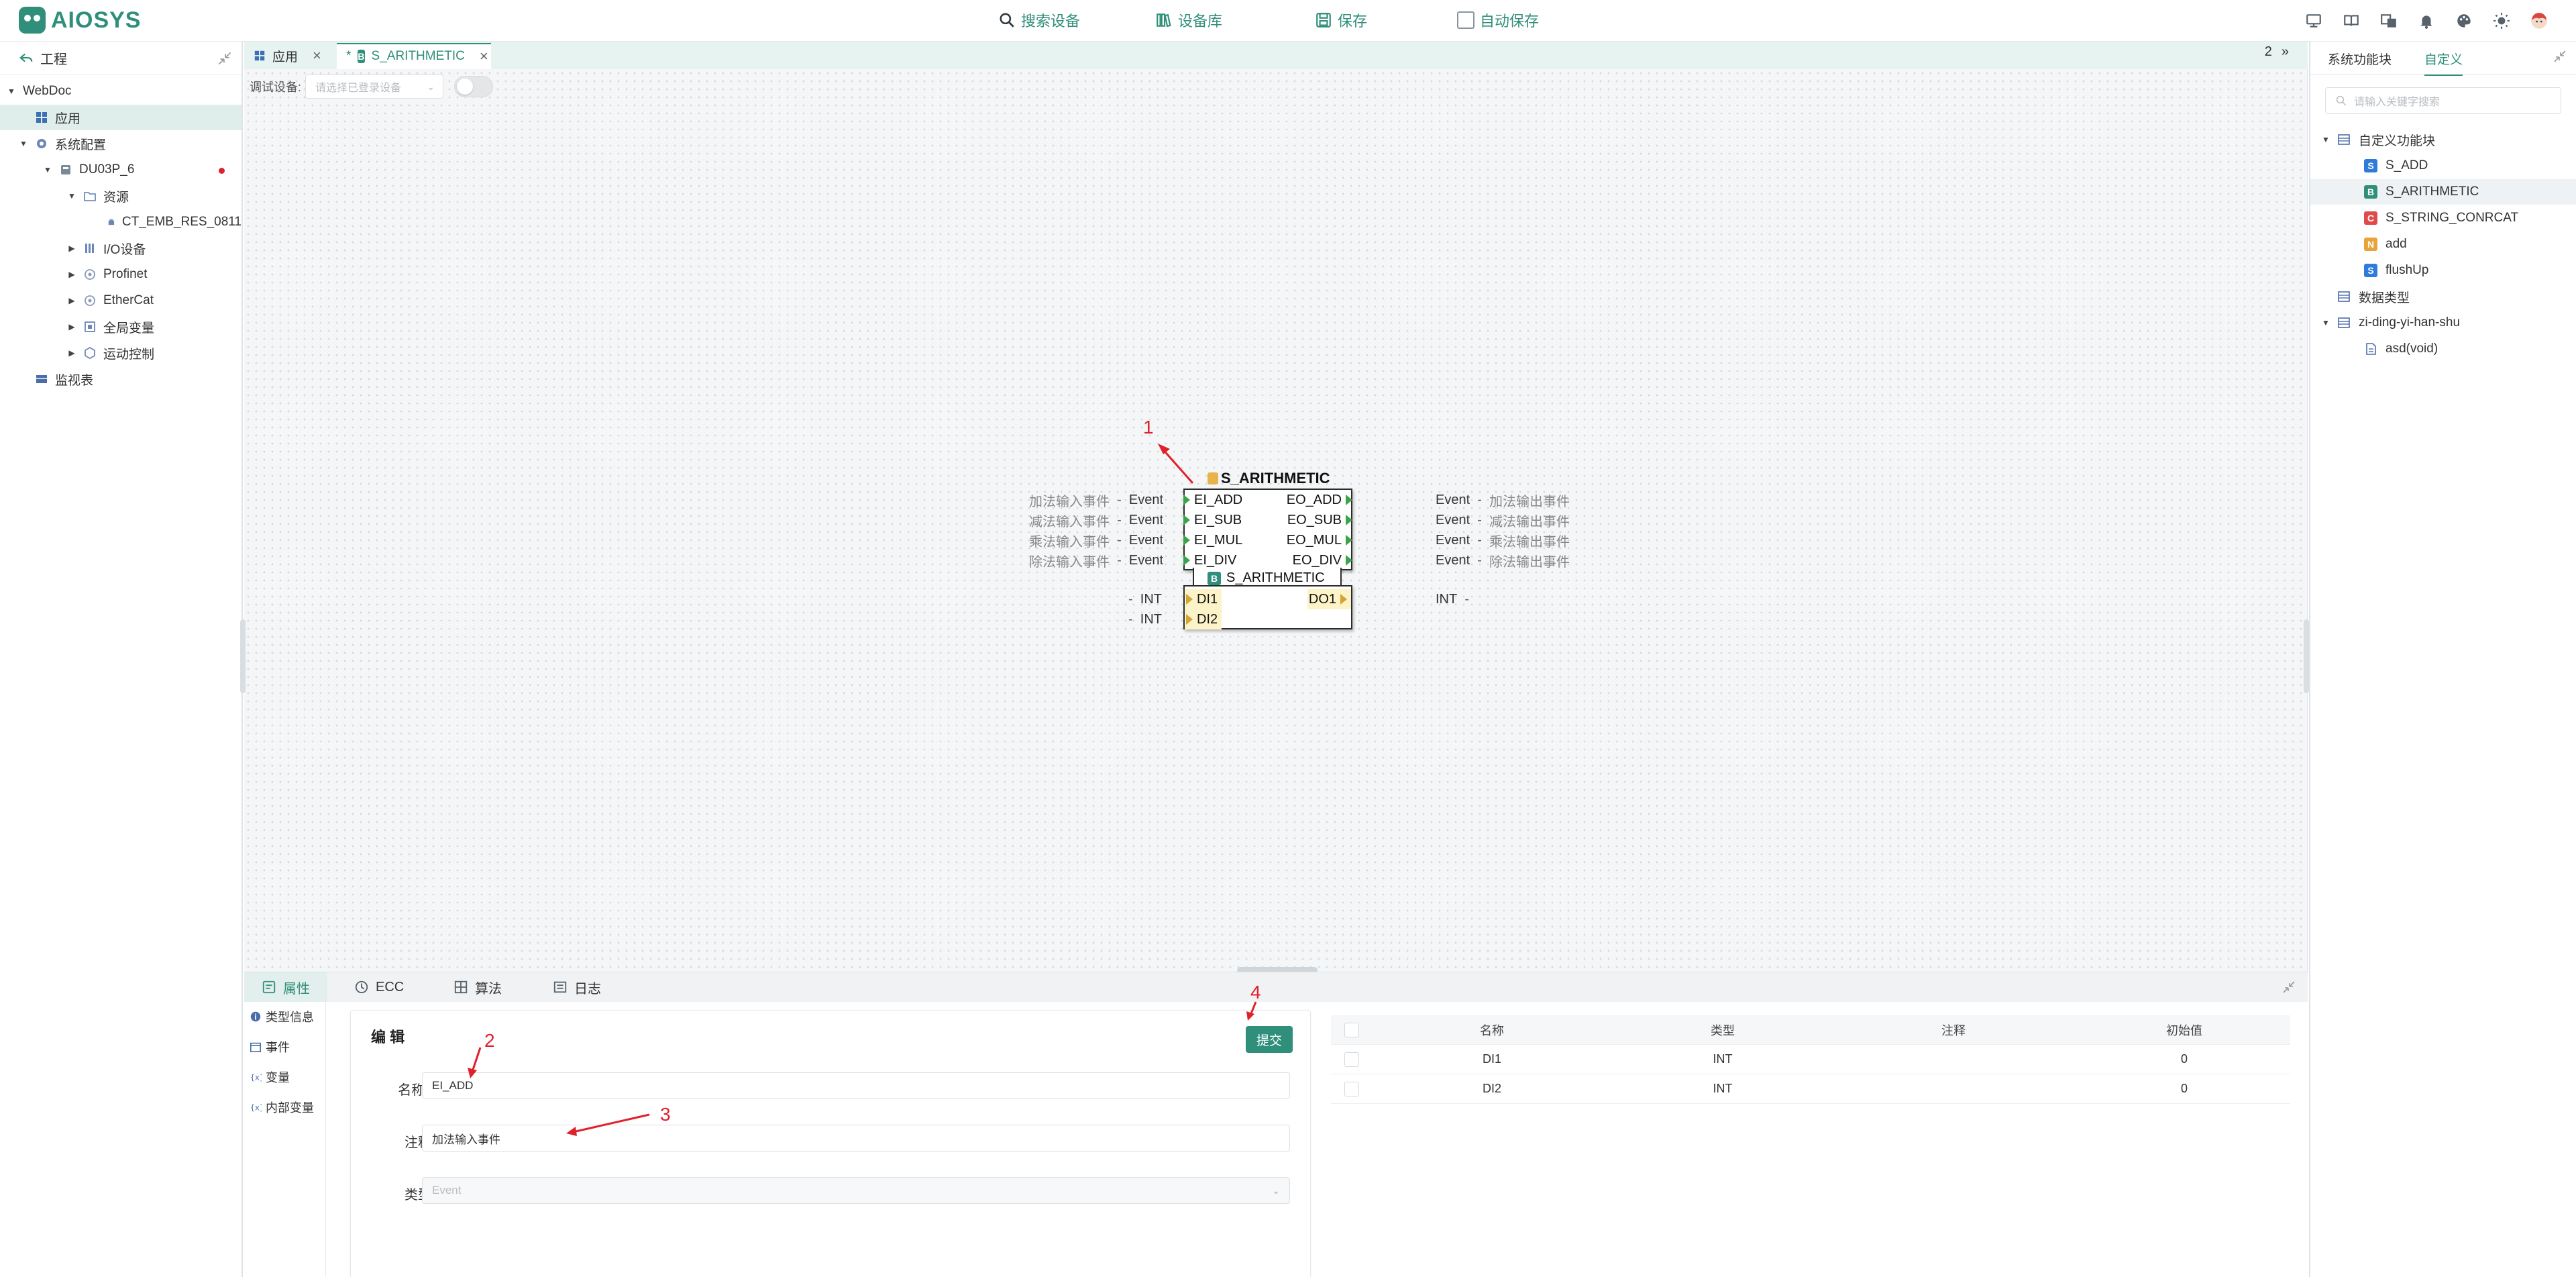 Image resolution: width=2576 pixels, height=1277 pixels. Describe the element at coordinates (41, 379) in the screenshot. I see `table-icon` at that location.